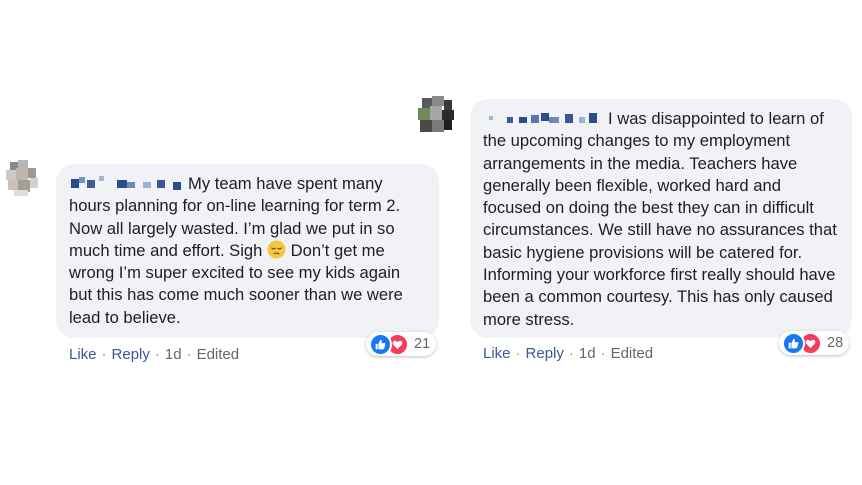 The image size is (862, 485). Describe the element at coordinates (401, 344) in the screenshot. I see `reaction-summary: 21` at that location.